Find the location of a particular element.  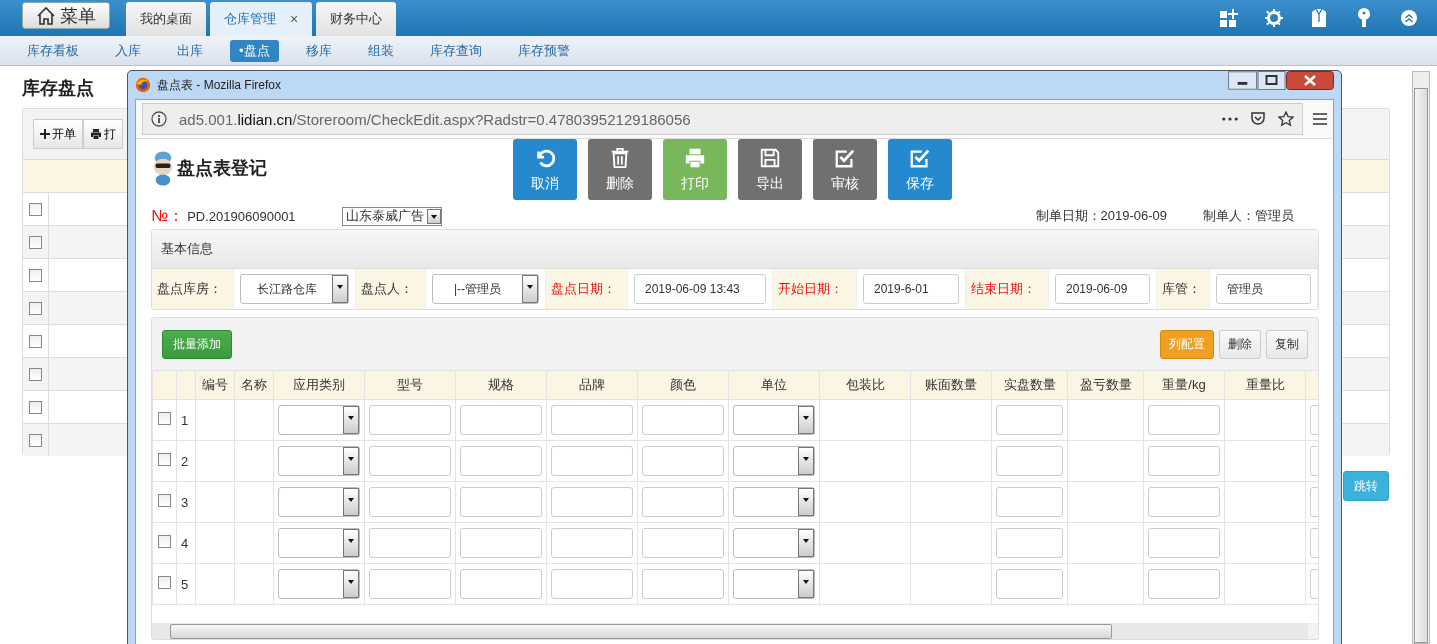

pocket-icon is located at coordinates (1258, 119).